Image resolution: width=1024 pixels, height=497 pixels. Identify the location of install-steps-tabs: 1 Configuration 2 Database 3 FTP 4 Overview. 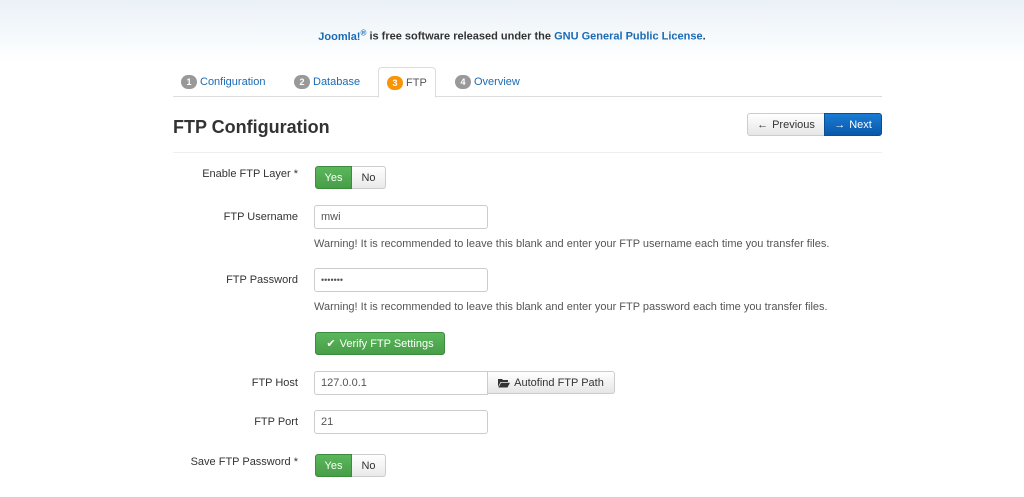
(527, 82).